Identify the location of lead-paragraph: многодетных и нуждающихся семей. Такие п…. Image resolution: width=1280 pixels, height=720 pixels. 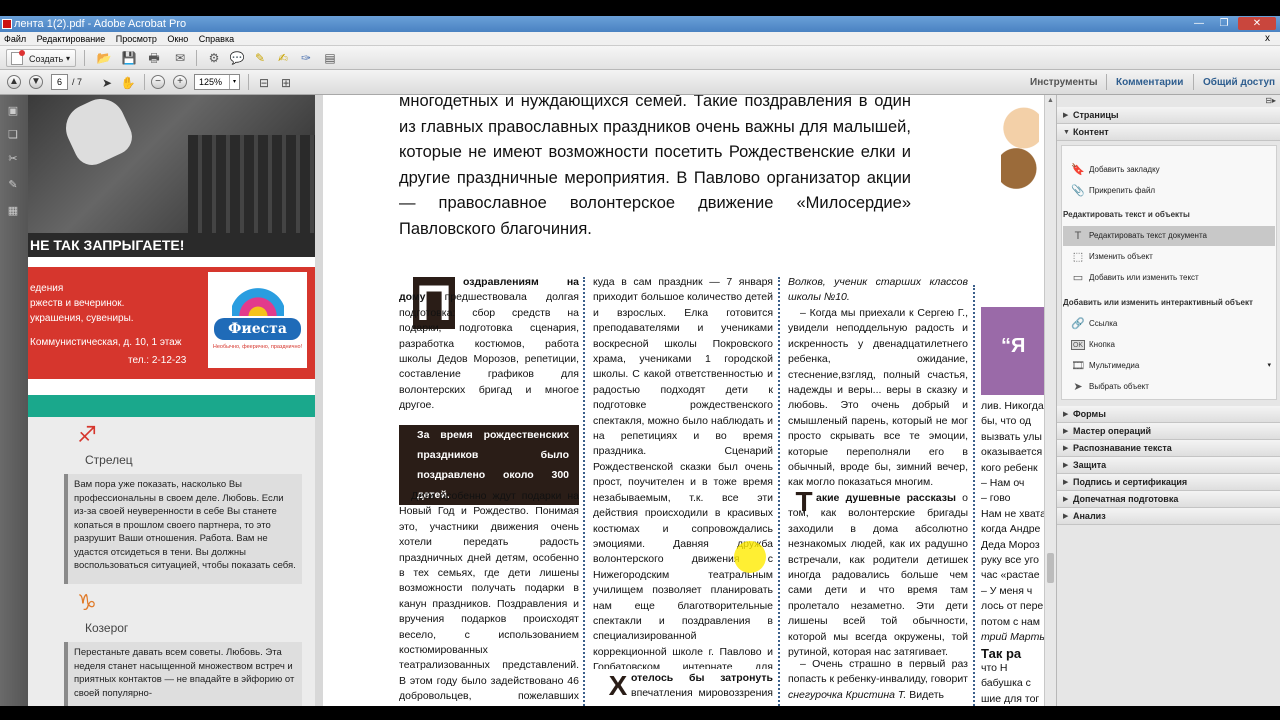
(655, 166).